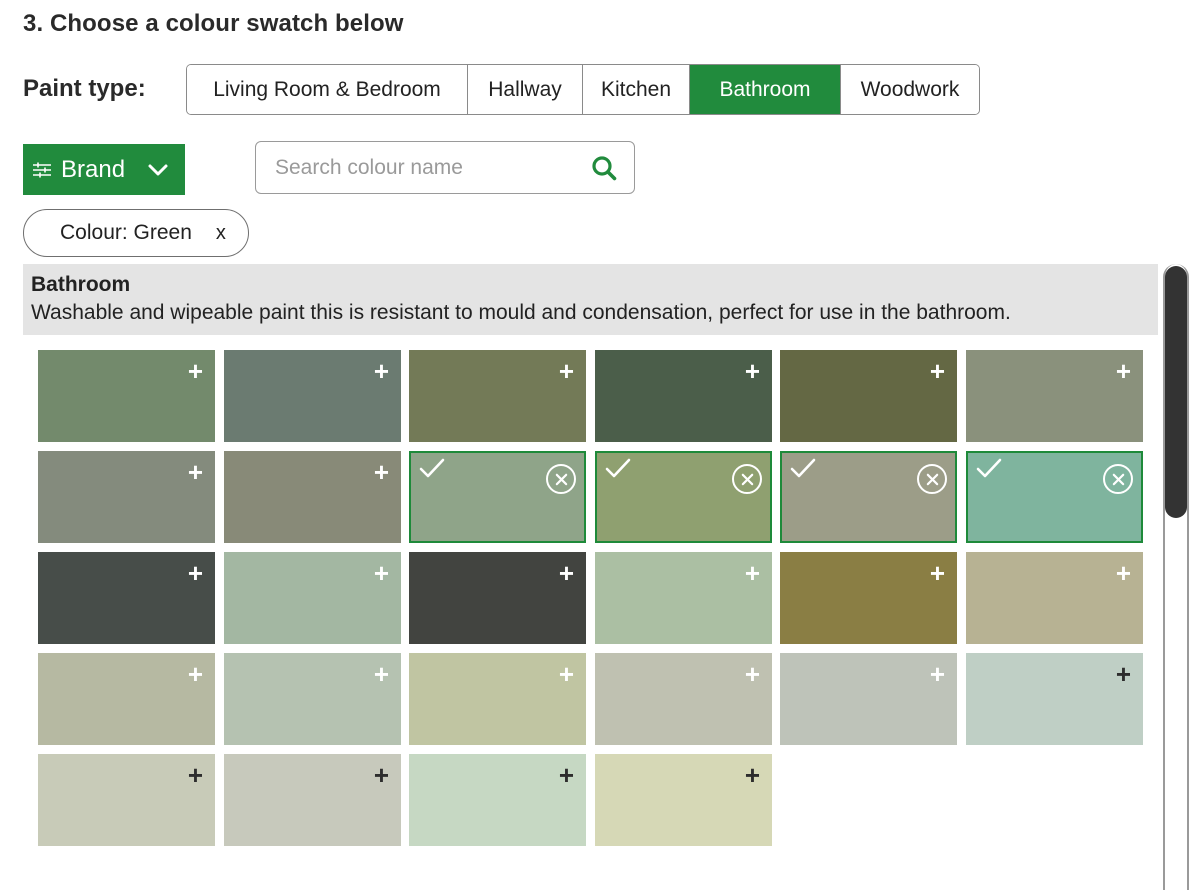 The height and width of the screenshot is (890, 1200). I want to click on search-input, so click(416, 167).